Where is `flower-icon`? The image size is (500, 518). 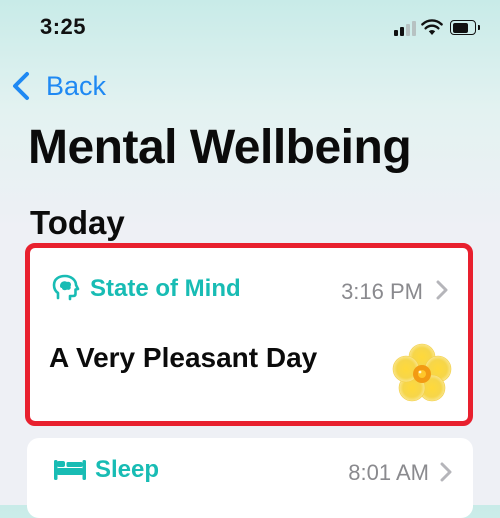
flower-icon is located at coordinates (422, 372).